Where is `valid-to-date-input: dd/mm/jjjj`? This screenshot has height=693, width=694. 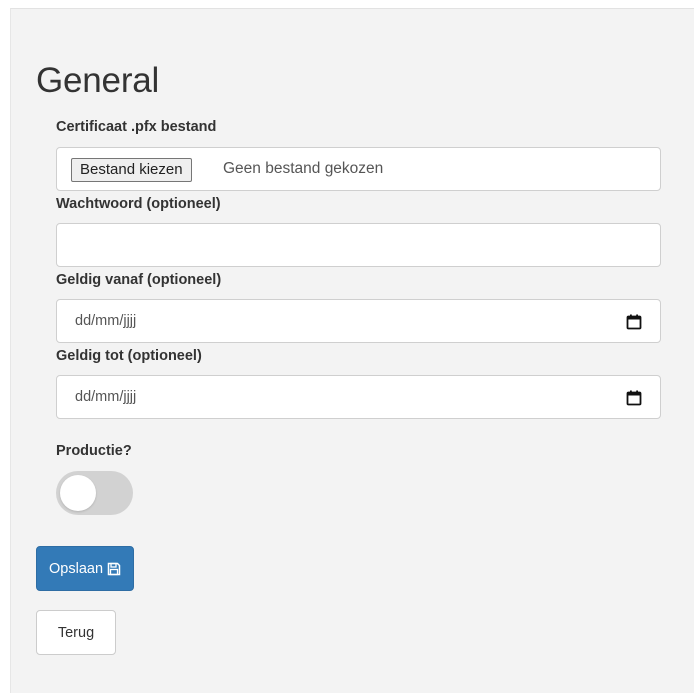 valid-to-date-input: dd/mm/jjjj is located at coordinates (358, 397).